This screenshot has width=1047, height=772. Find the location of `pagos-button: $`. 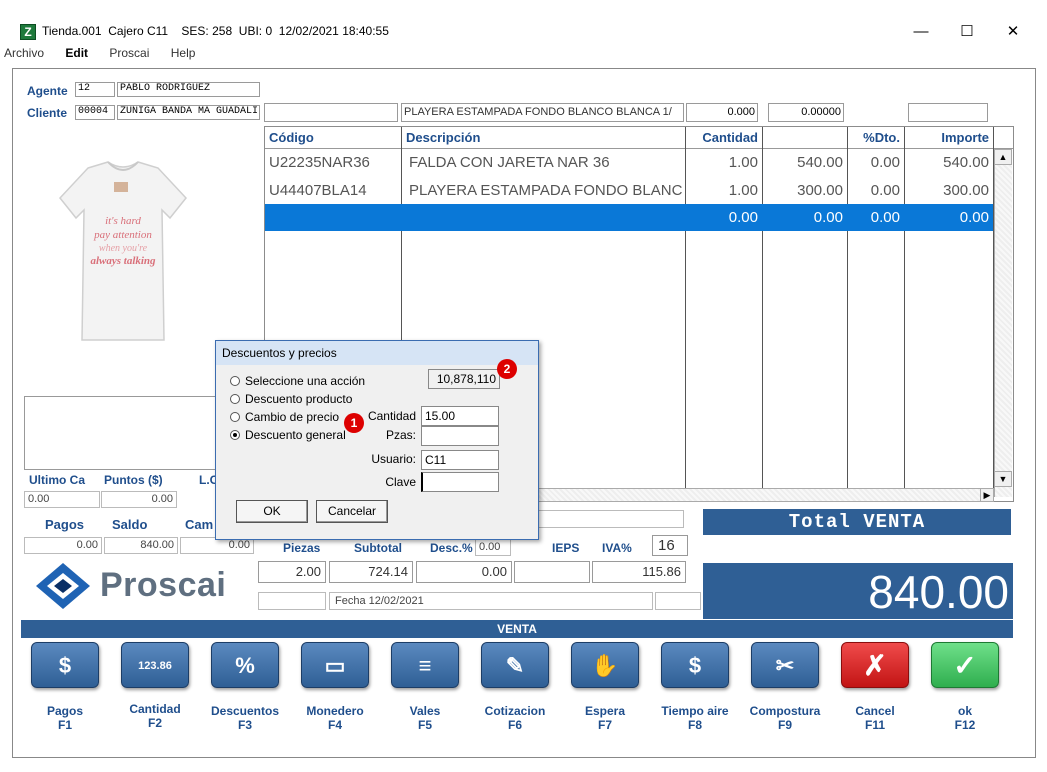

pagos-button: $ is located at coordinates (65, 665).